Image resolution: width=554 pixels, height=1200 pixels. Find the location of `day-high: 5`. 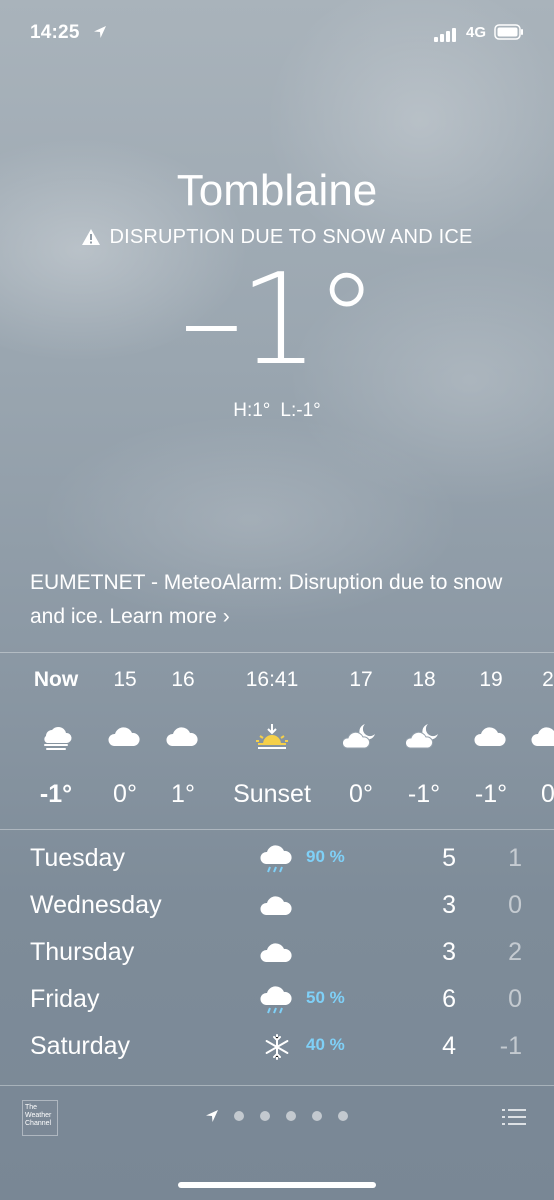

day-high: 5 is located at coordinates (449, 858).